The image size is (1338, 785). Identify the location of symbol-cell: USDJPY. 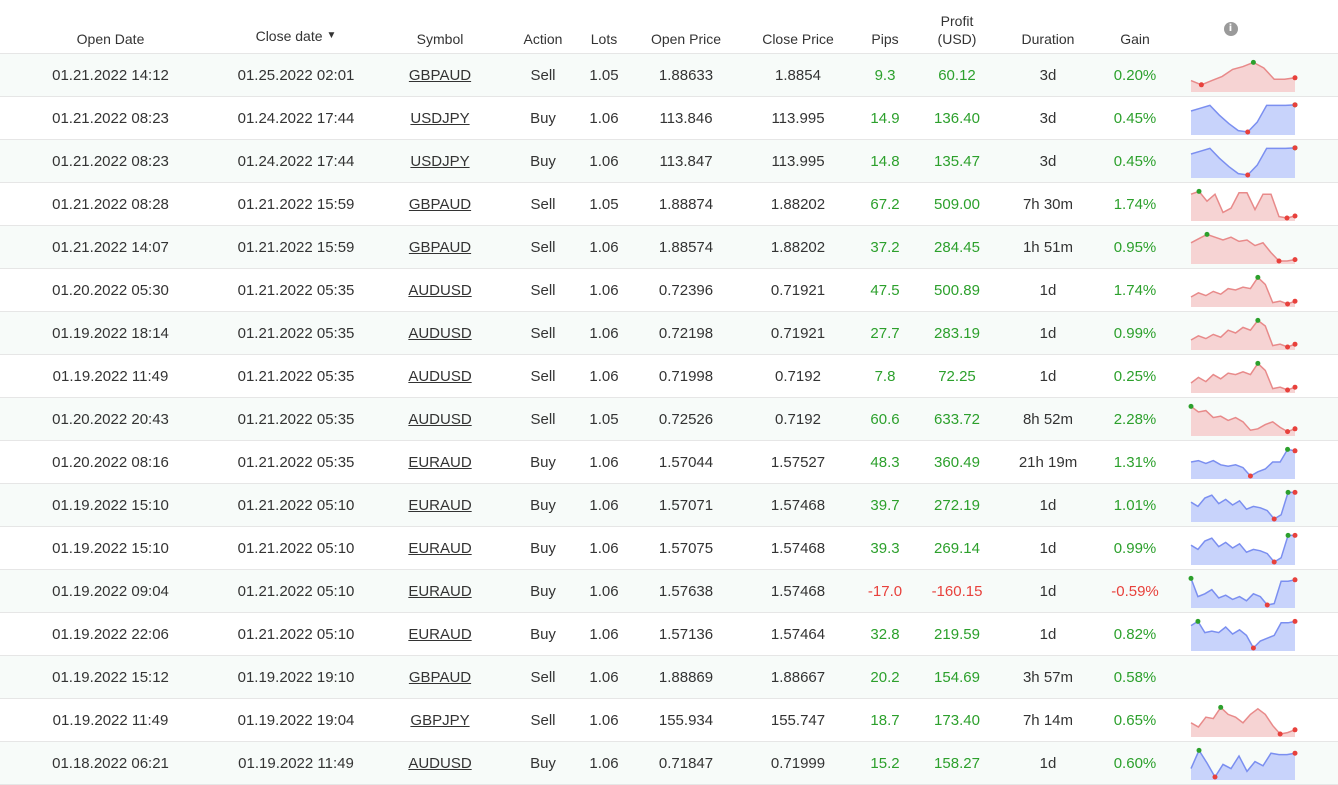
(440, 161).